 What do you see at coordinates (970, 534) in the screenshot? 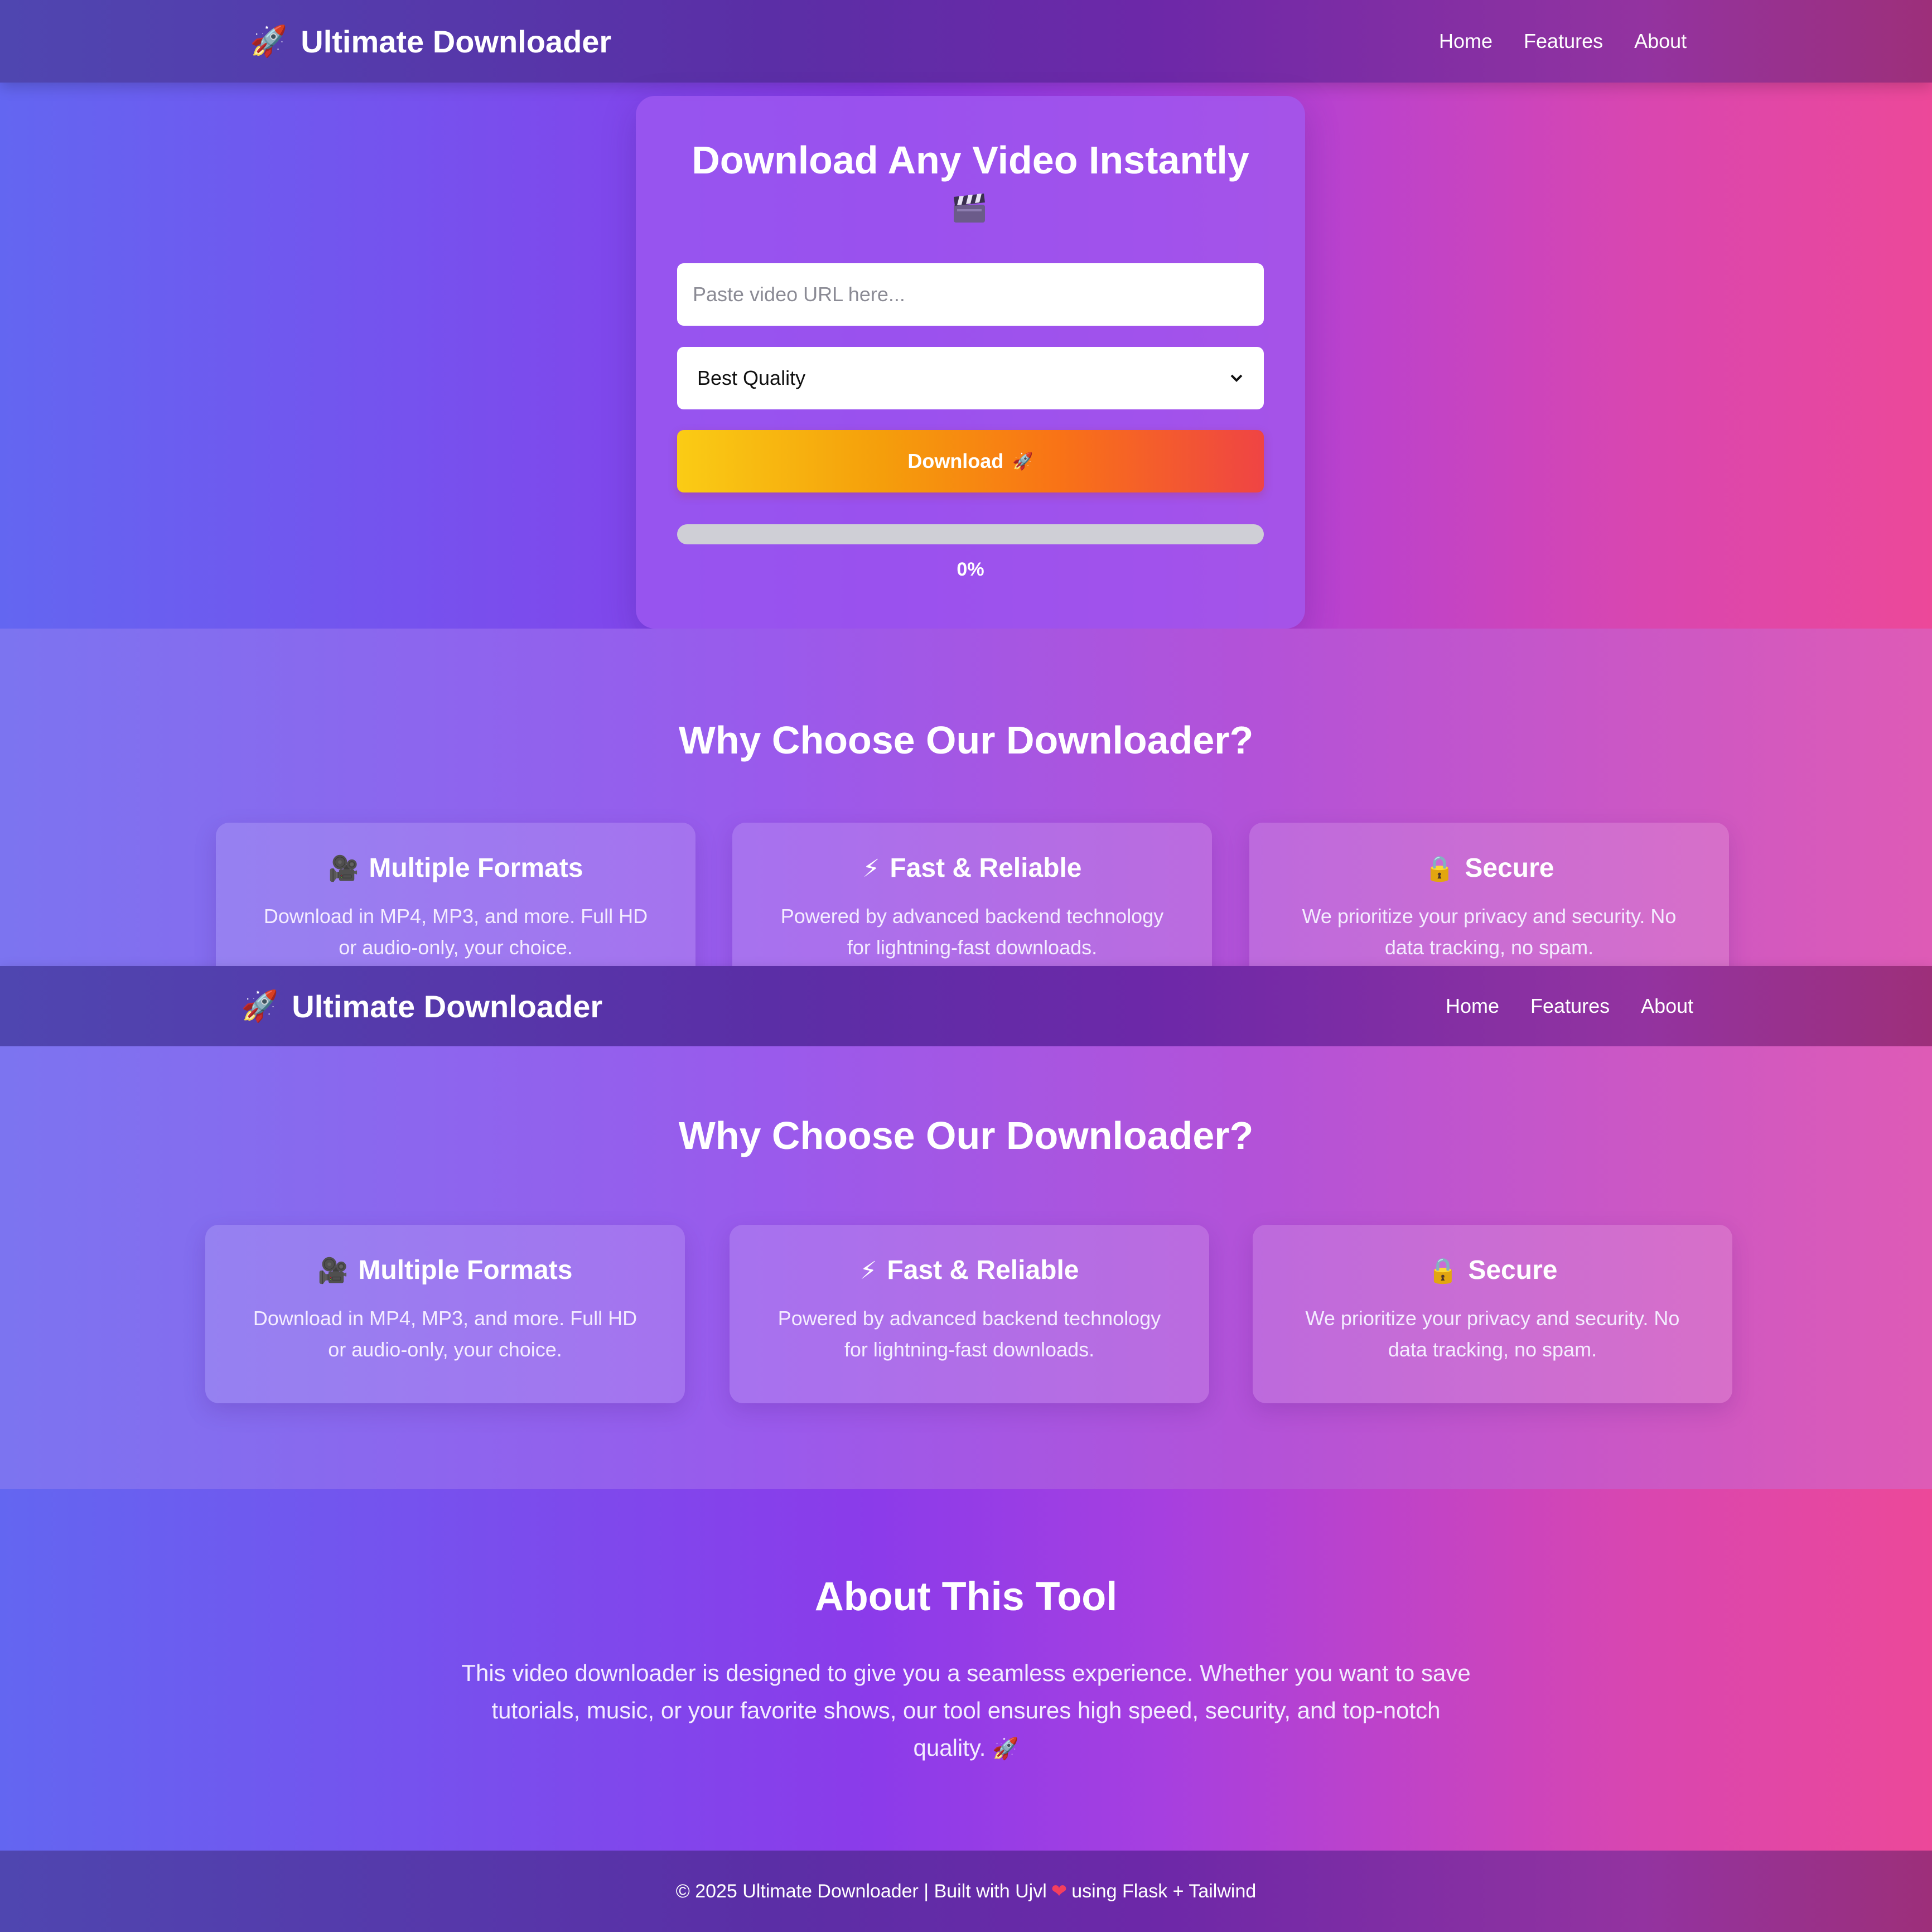
I see `progress-bar` at bounding box center [970, 534].